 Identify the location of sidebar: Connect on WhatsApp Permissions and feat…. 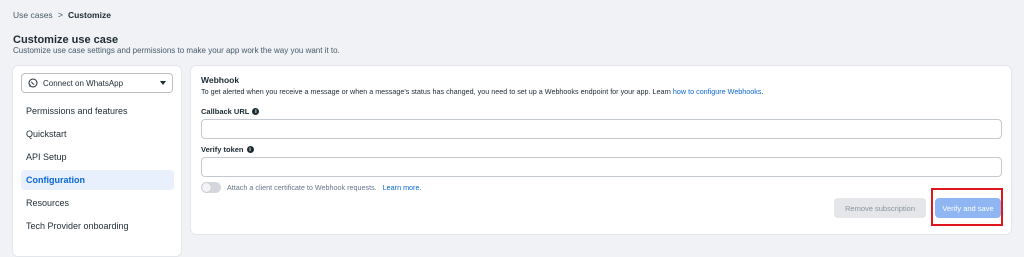
(97, 161).